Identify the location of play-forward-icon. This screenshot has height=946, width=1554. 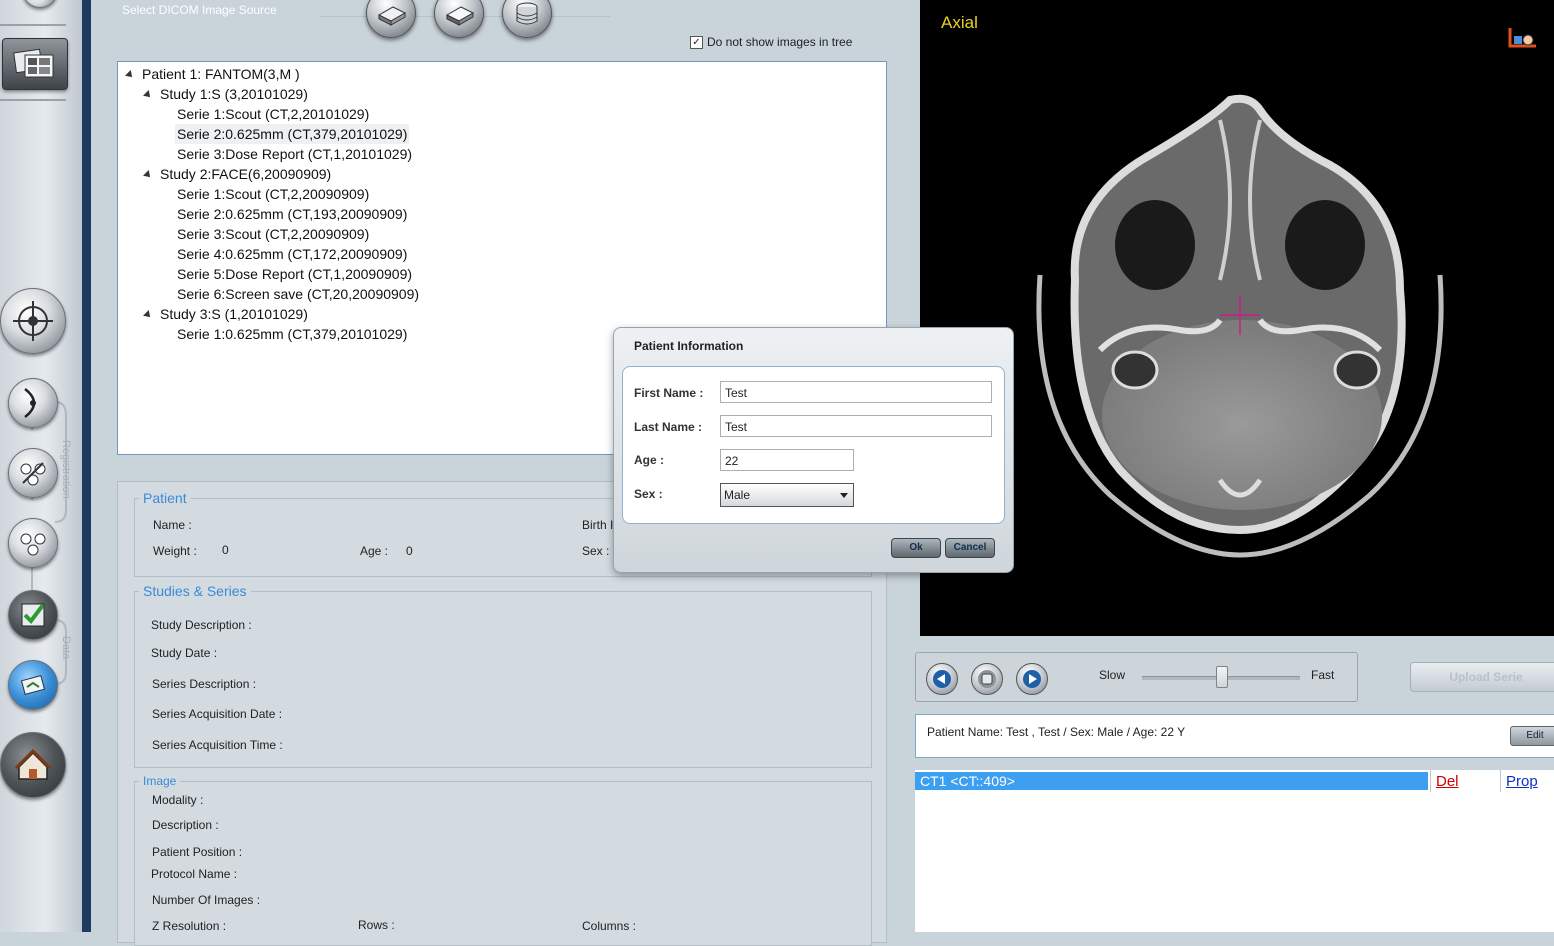
(1032, 679).